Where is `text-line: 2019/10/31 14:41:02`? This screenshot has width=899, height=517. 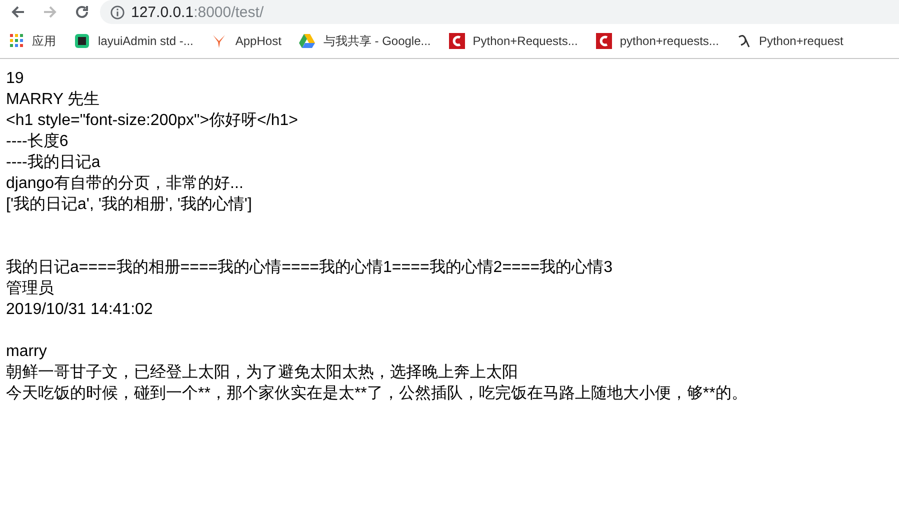
text-line: 2019/10/31 14:41:02 is located at coordinates (80, 310).